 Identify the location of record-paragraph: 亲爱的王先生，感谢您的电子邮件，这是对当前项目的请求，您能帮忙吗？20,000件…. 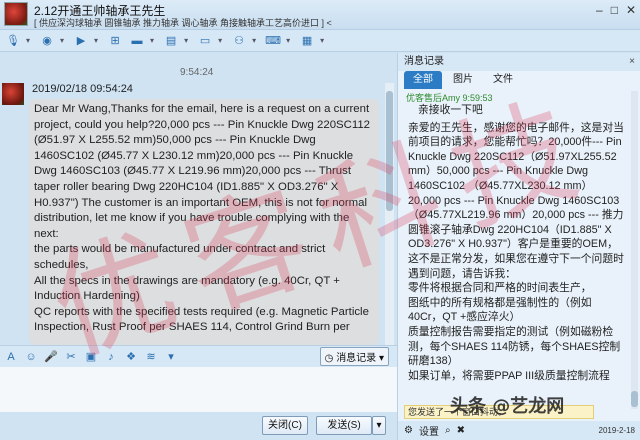
(516, 200).